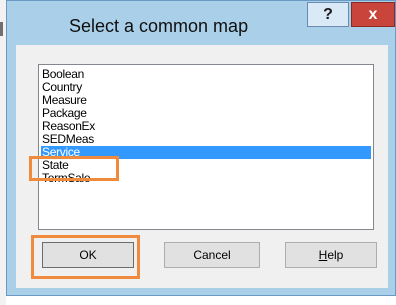 The width and height of the screenshot is (396, 305). I want to click on ok-button: OK, so click(88, 255).